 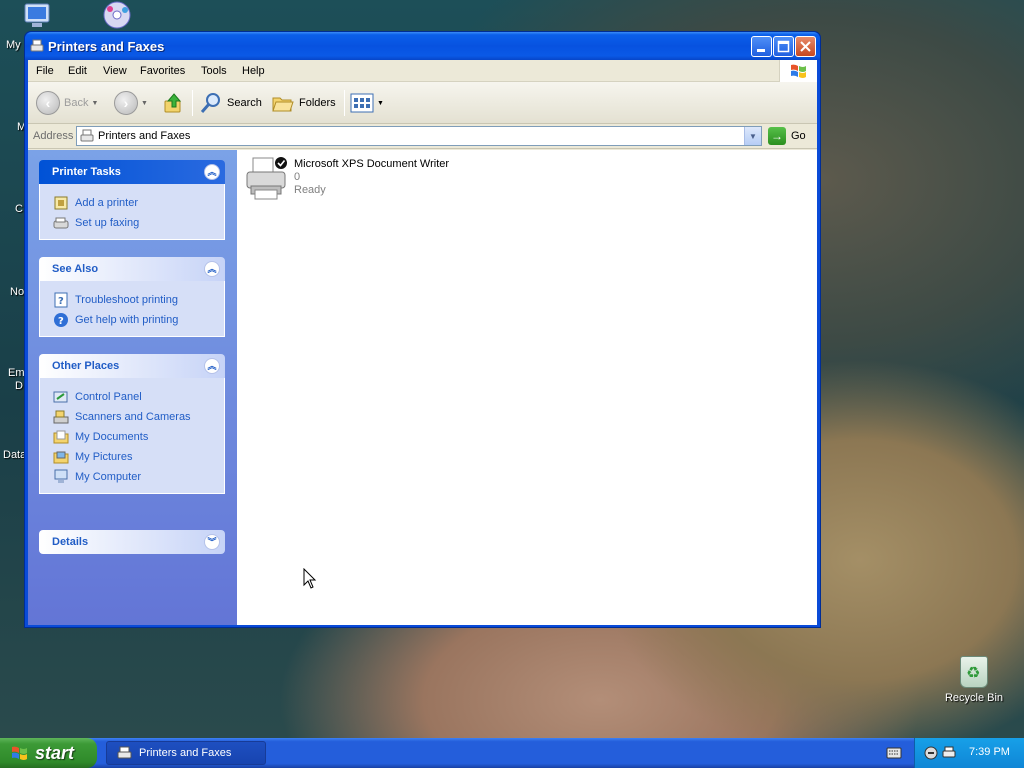 I want to click on link-label: Scanners and Cameras, so click(x=133, y=417).